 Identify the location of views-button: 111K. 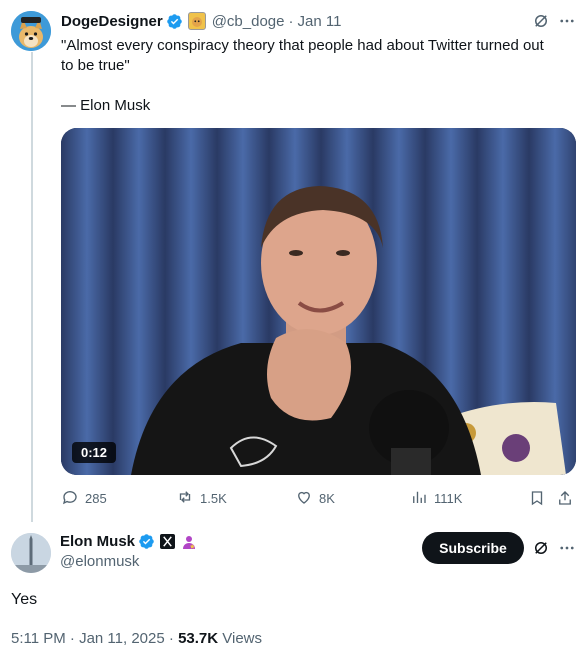
(436, 498).